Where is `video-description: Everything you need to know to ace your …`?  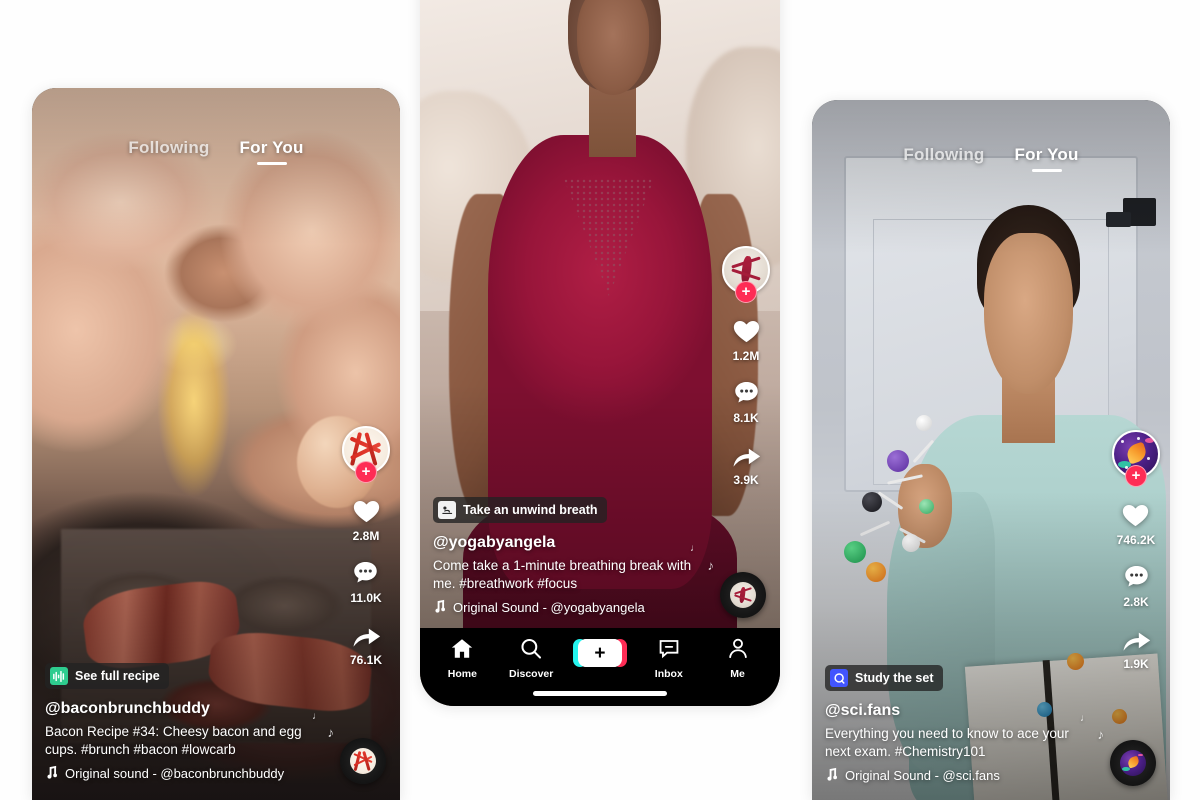 video-description: Everything you need to know to ace your … is located at coordinates (947, 743).